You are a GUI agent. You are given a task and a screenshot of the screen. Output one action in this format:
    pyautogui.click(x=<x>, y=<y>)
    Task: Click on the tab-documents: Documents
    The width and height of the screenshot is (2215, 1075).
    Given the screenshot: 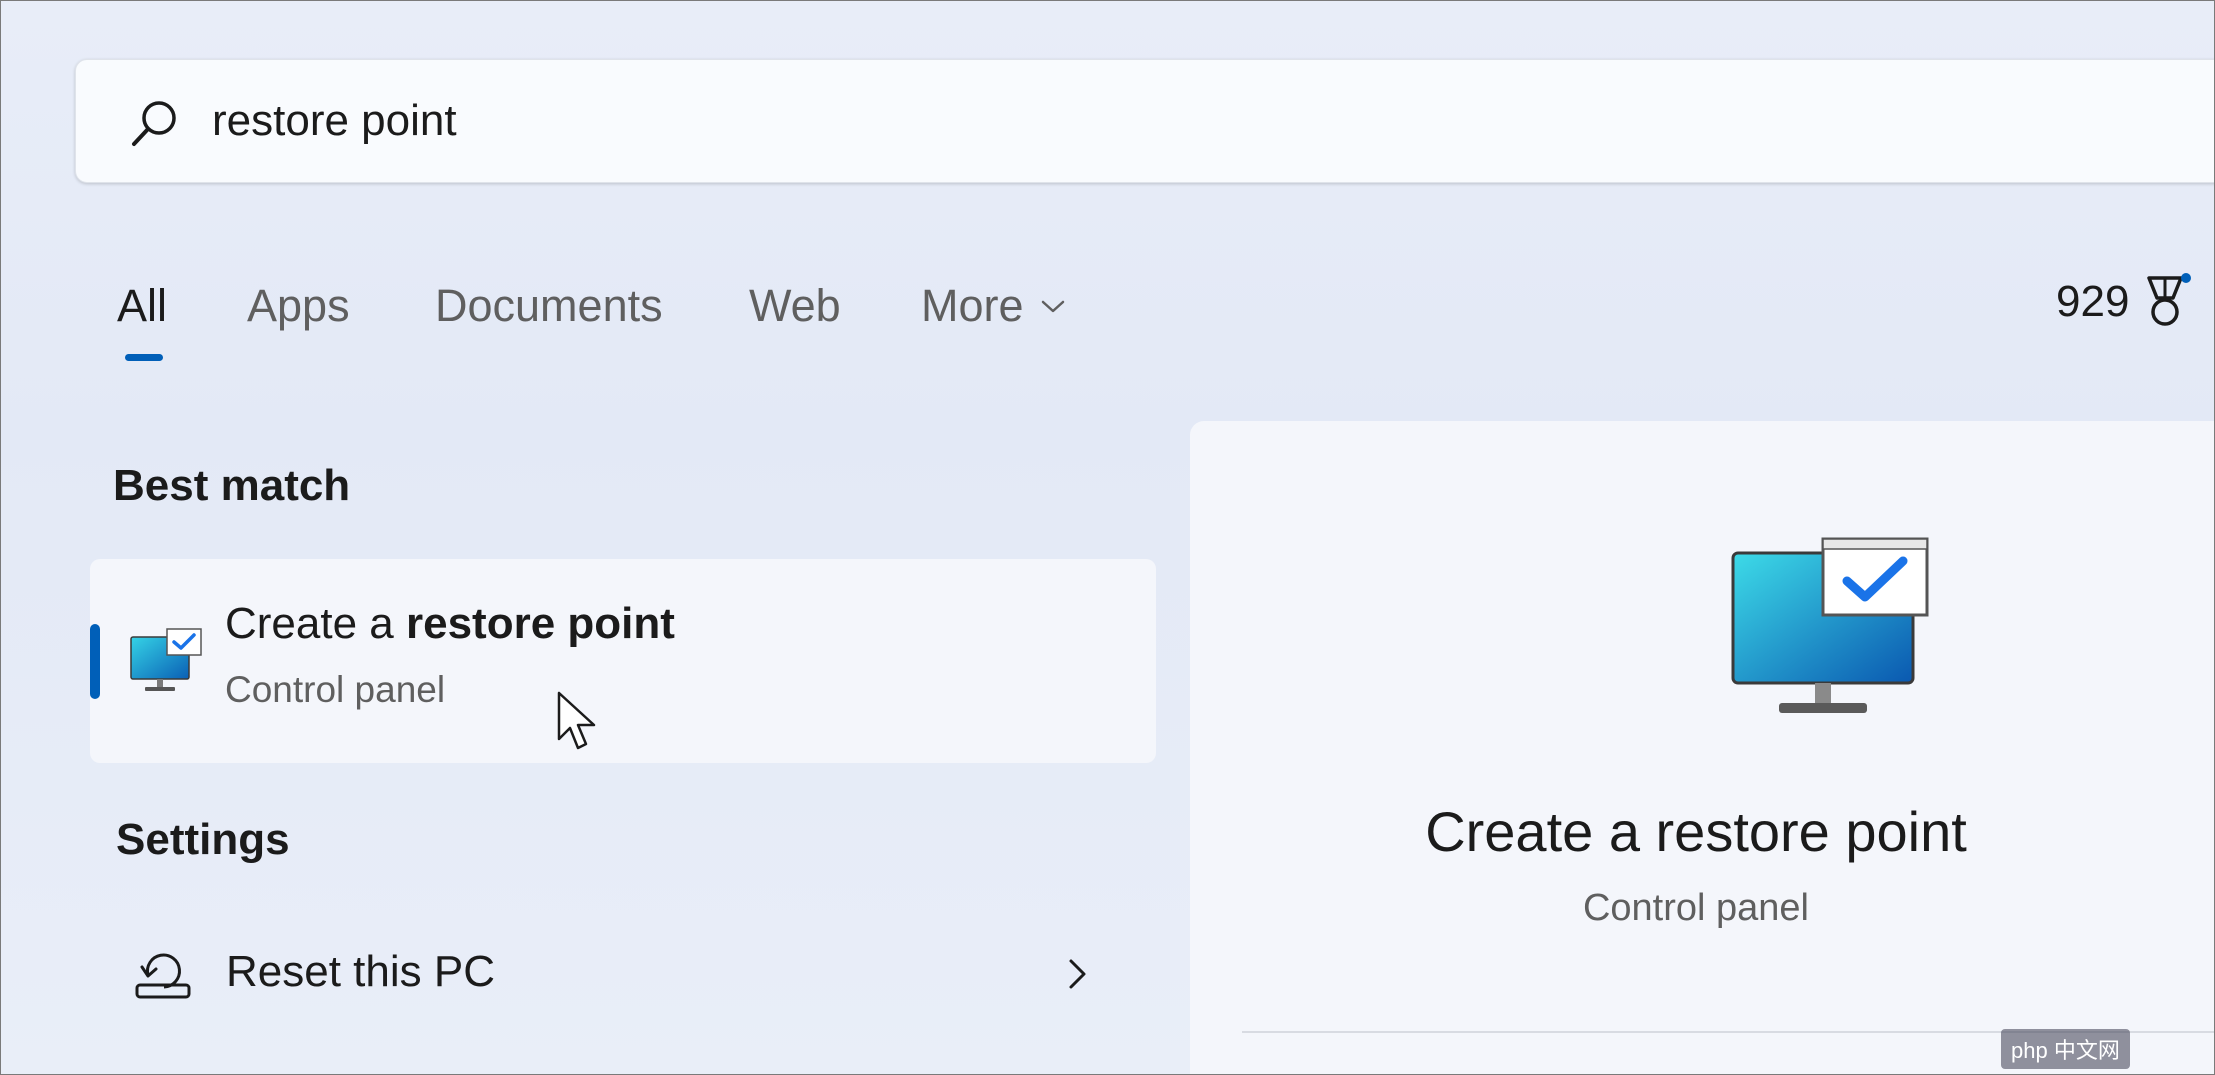 What is the action you would take?
    pyautogui.click(x=549, y=306)
    